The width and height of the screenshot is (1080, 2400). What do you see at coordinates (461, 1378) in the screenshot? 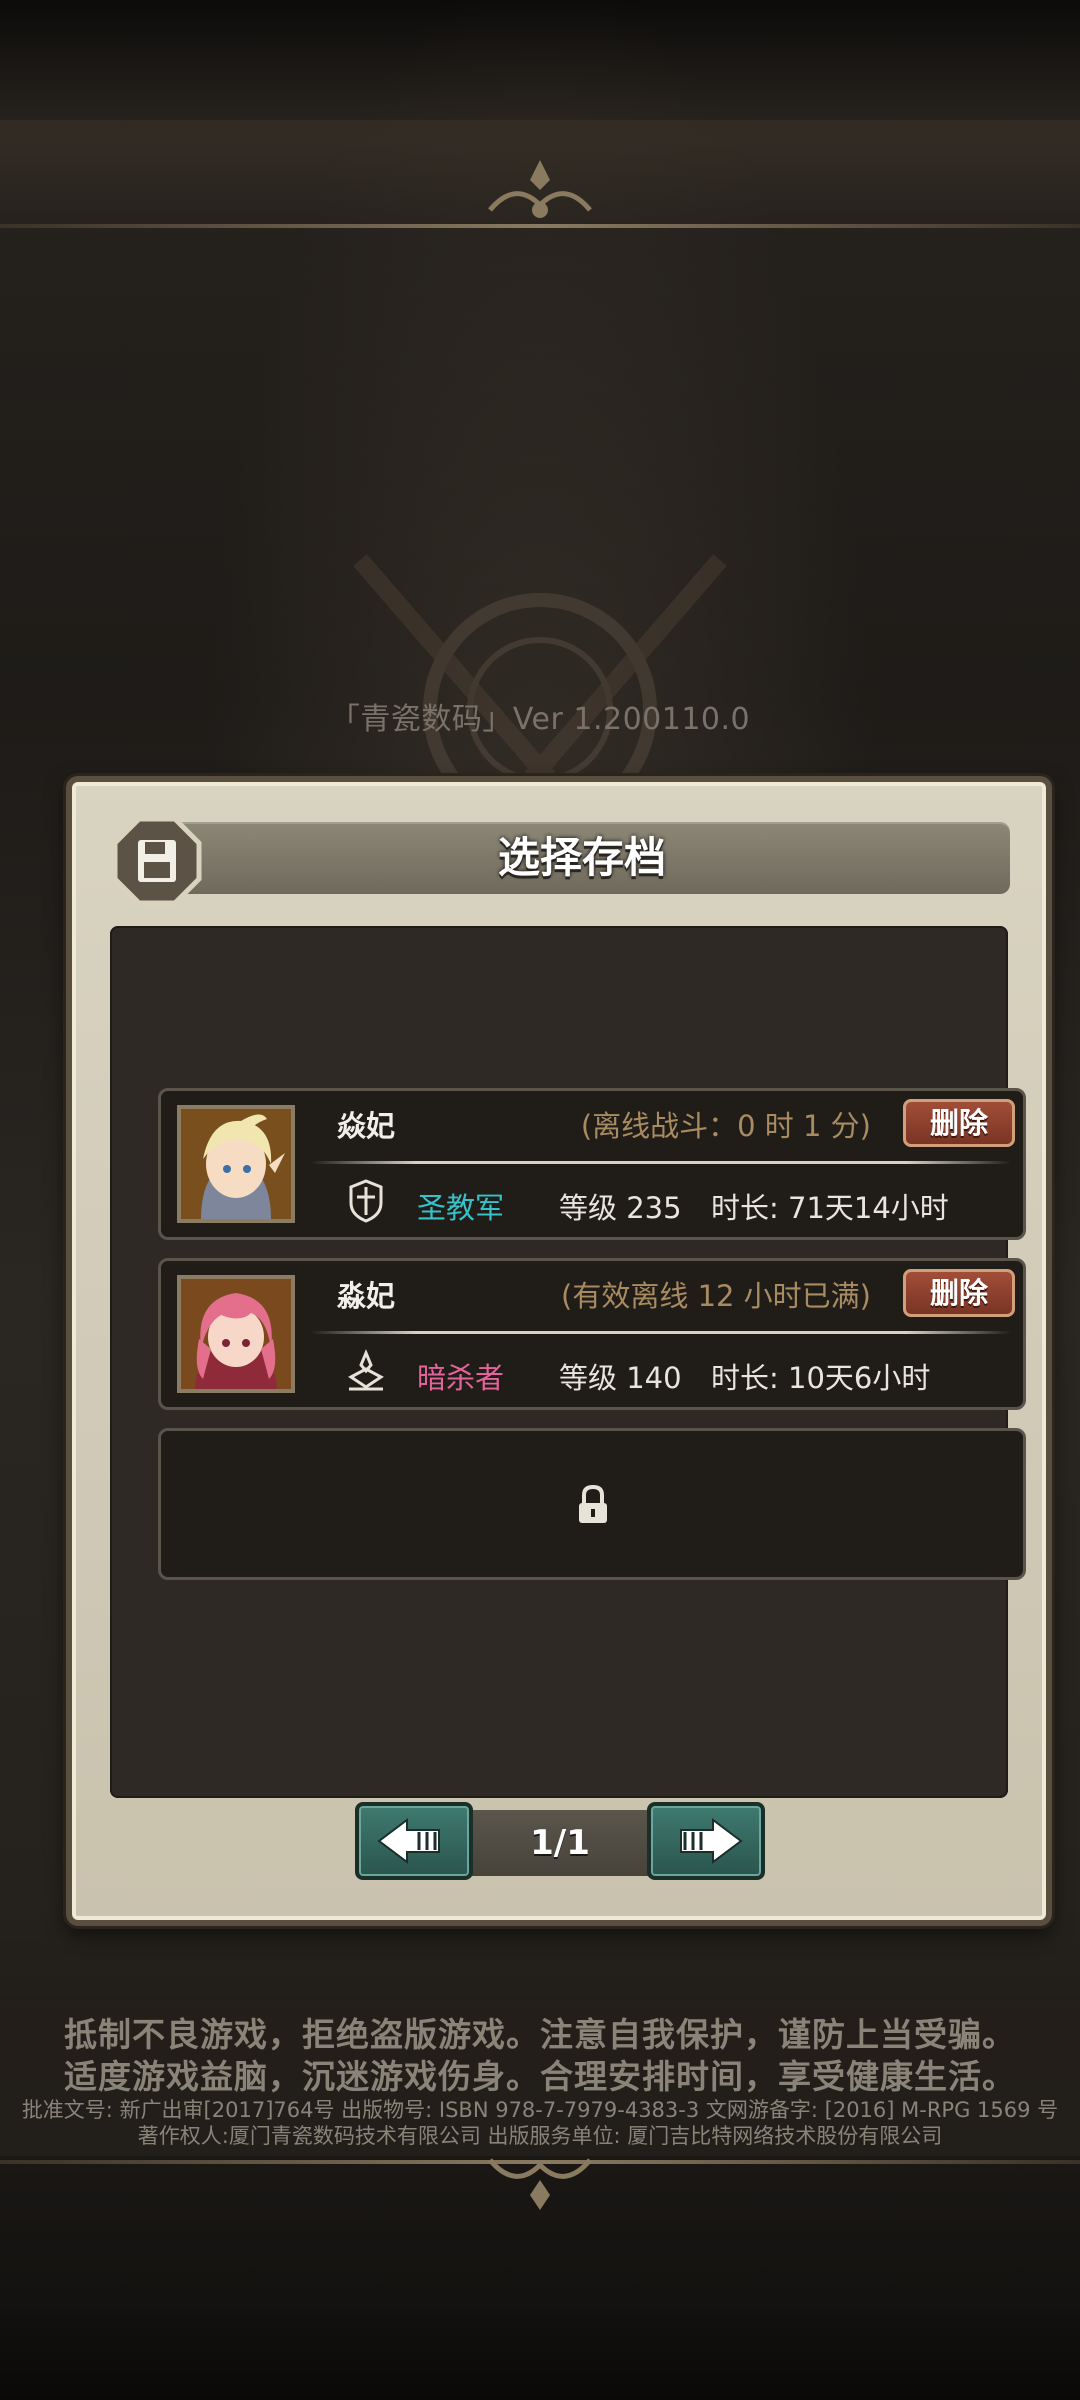
I see `class-name: 暗杀者` at bounding box center [461, 1378].